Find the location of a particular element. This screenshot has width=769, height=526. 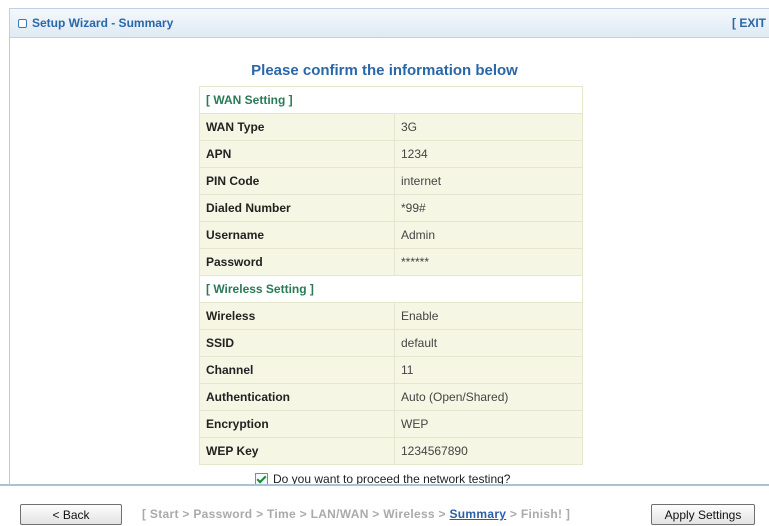

table-row: SSID default is located at coordinates (391, 343).